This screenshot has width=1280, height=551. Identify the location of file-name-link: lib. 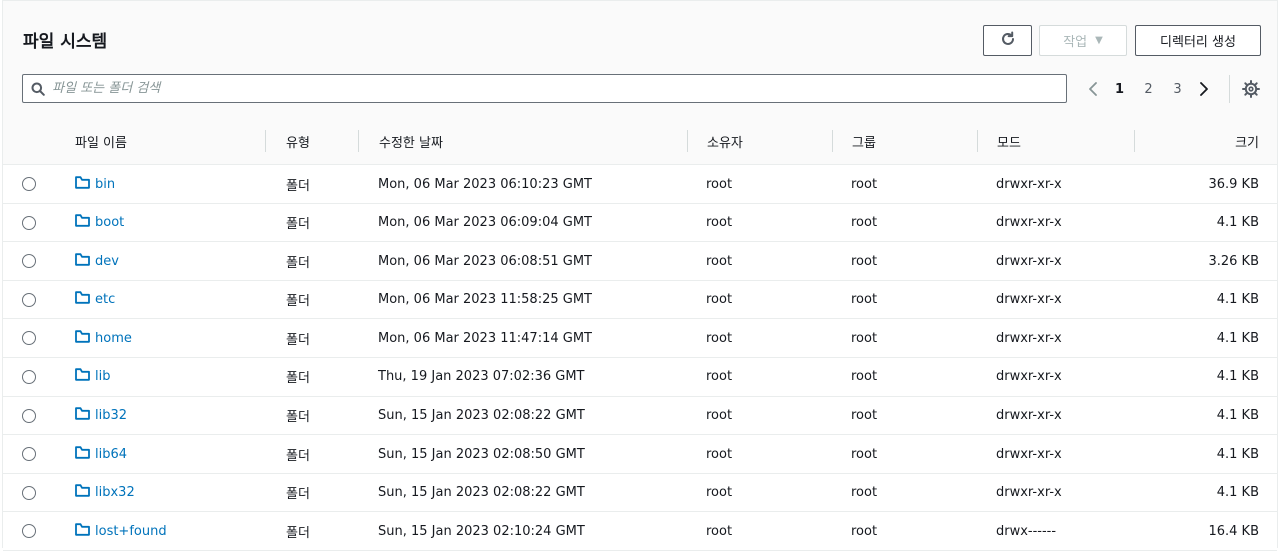
(102, 376).